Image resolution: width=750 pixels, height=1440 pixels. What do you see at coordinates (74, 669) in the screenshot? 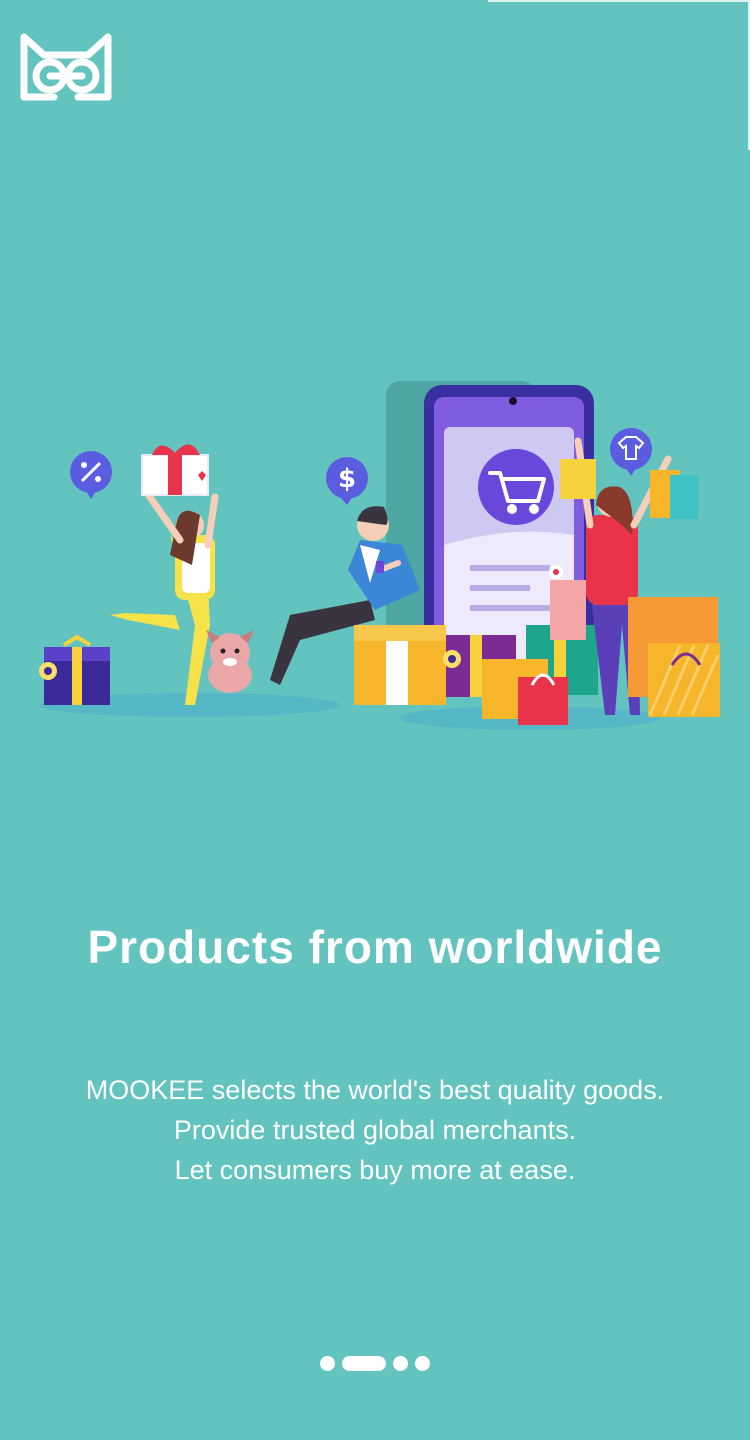
I see `purple-gift-box` at bounding box center [74, 669].